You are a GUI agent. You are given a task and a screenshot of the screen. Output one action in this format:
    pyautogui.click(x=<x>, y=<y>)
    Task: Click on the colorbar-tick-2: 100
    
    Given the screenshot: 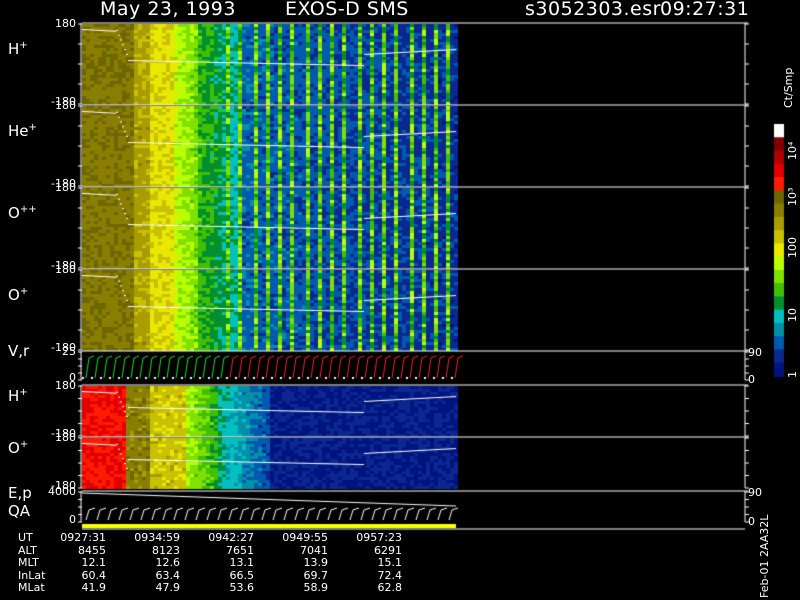 What is the action you would take?
    pyautogui.click(x=792, y=247)
    